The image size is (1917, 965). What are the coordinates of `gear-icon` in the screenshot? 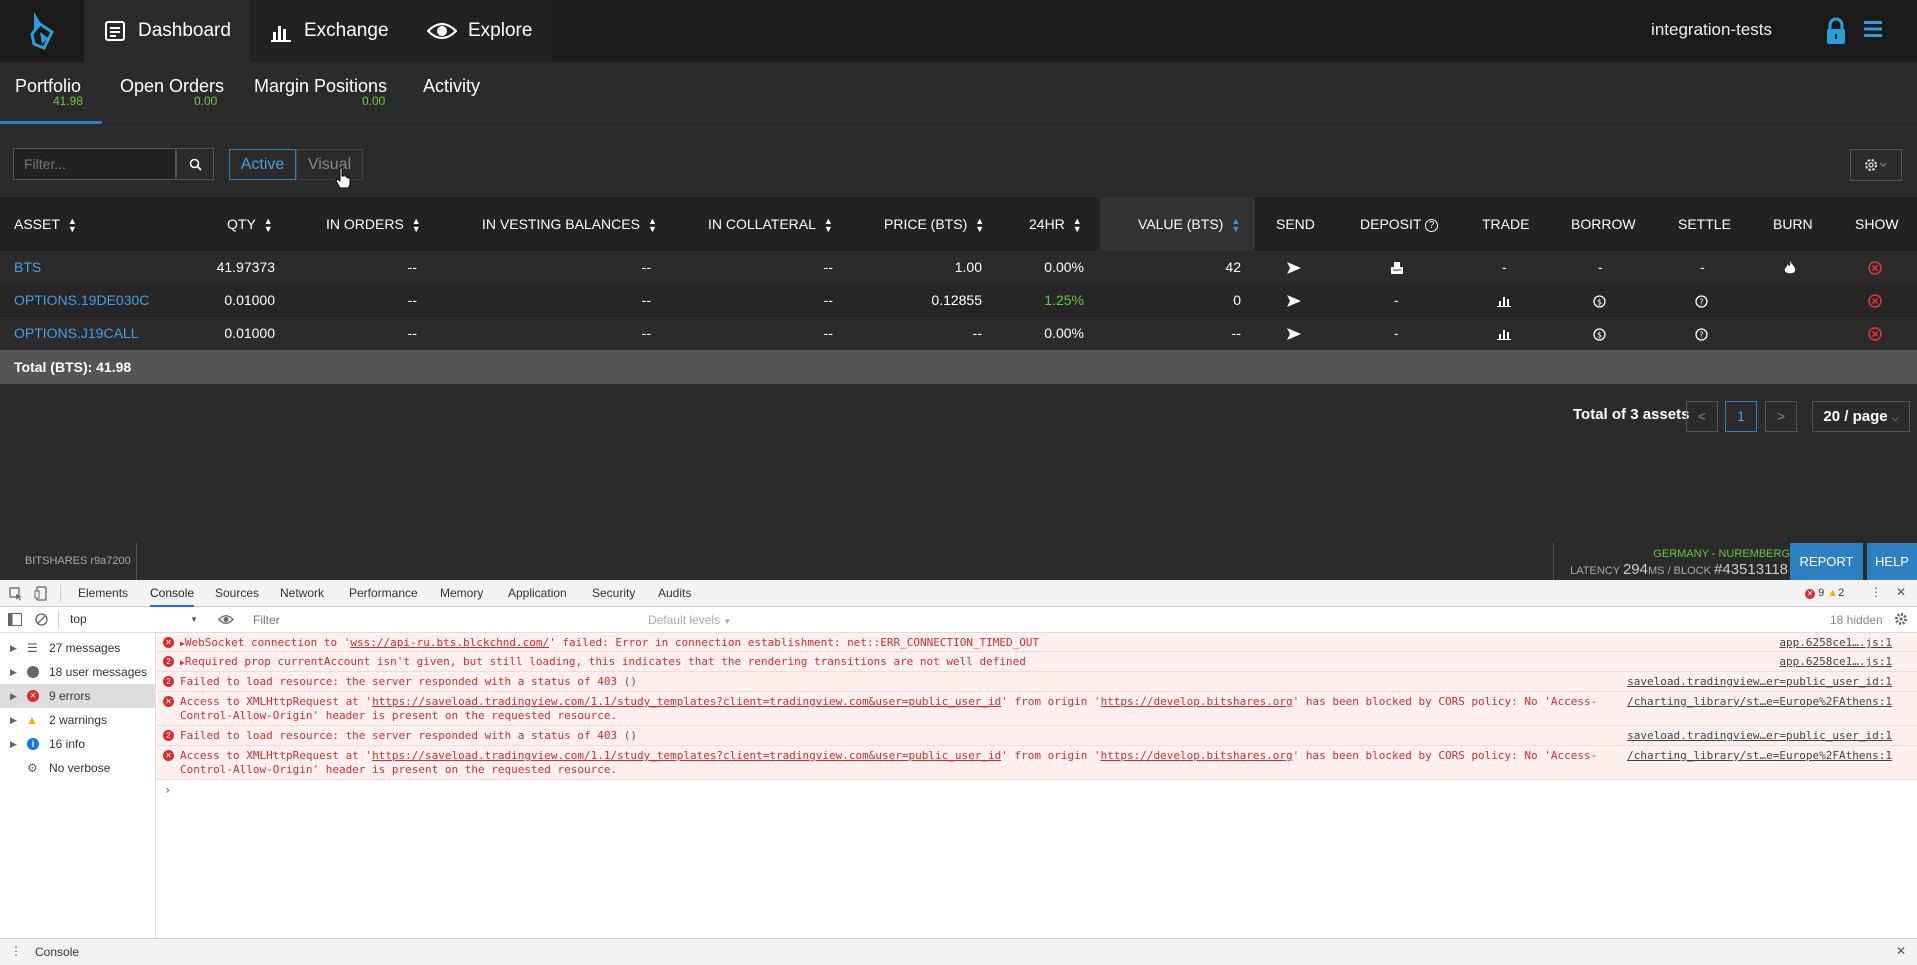 It's located at (1901, 619).